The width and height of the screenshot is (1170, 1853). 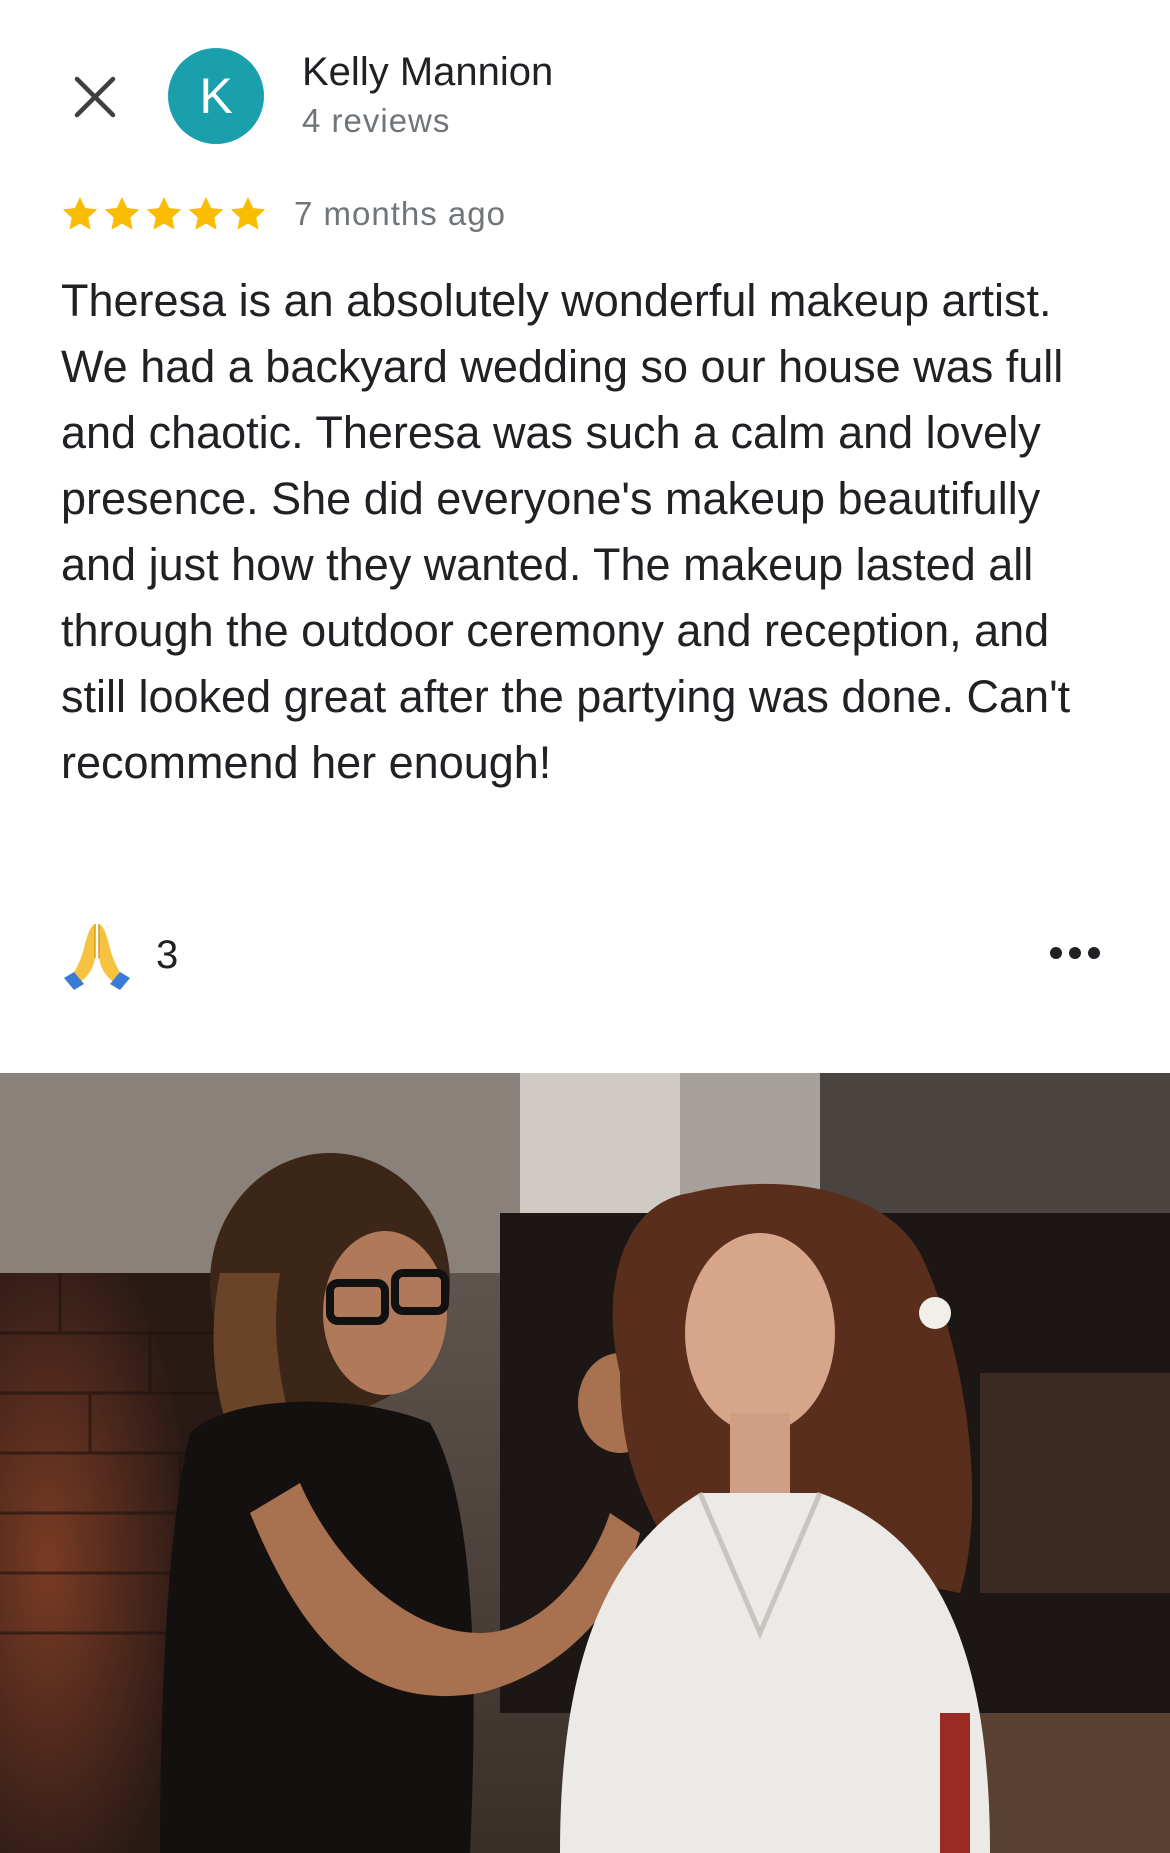 I want to click on more-options-button, so click(x=1075, y=953).